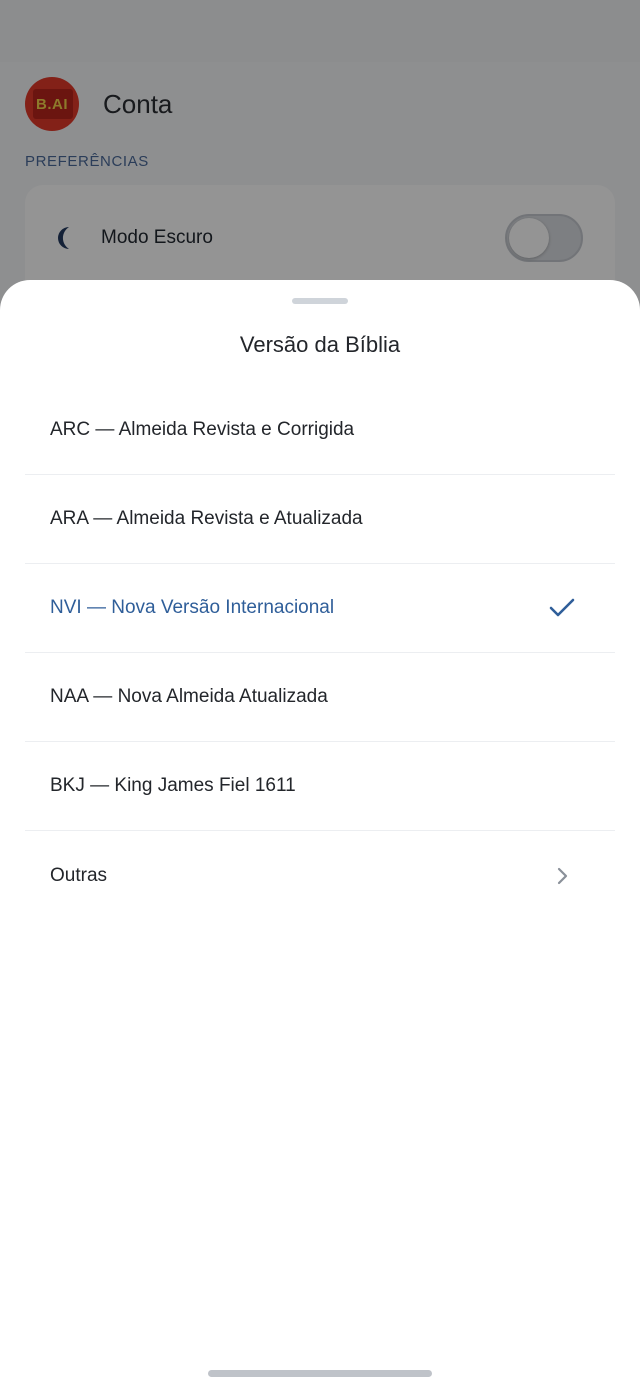  I want to click on version-label: ARC — Almeida Revista e Corrigida, so click(202, 429).